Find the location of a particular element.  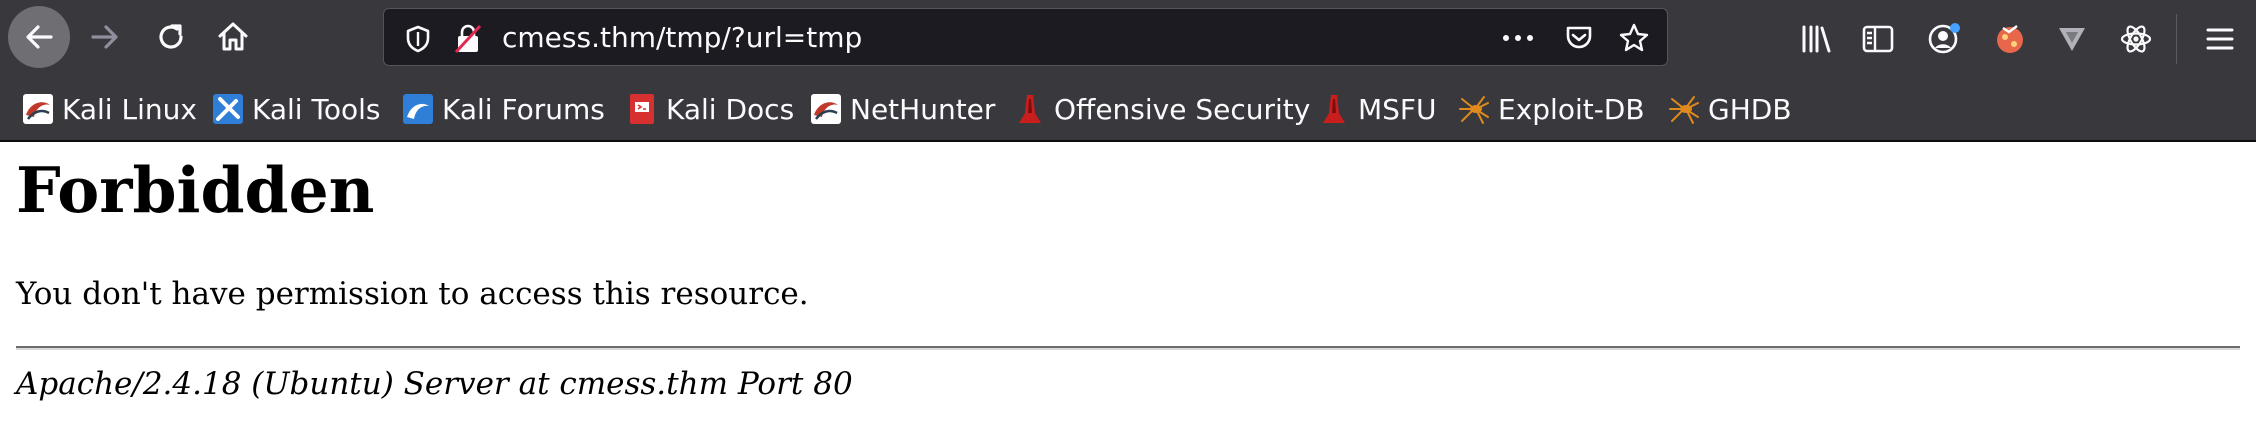

bookmark-nethunter: NetHunter is located at coordinates (902, 109).